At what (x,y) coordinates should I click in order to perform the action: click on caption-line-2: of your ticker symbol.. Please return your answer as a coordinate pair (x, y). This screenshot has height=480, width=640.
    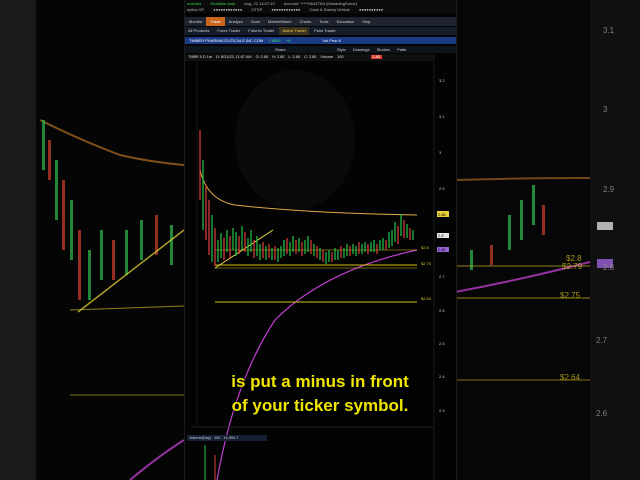
    Looking at the image, I should click on (320, 405).